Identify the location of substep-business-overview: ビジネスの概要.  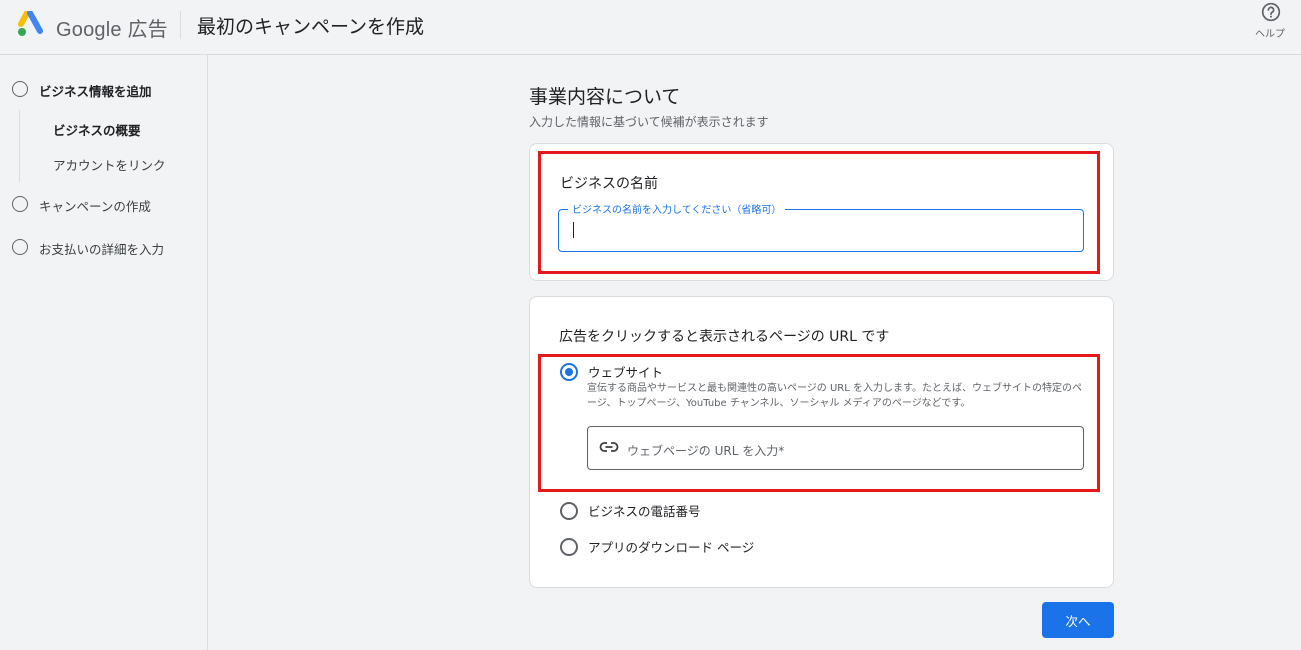
(97, 129).